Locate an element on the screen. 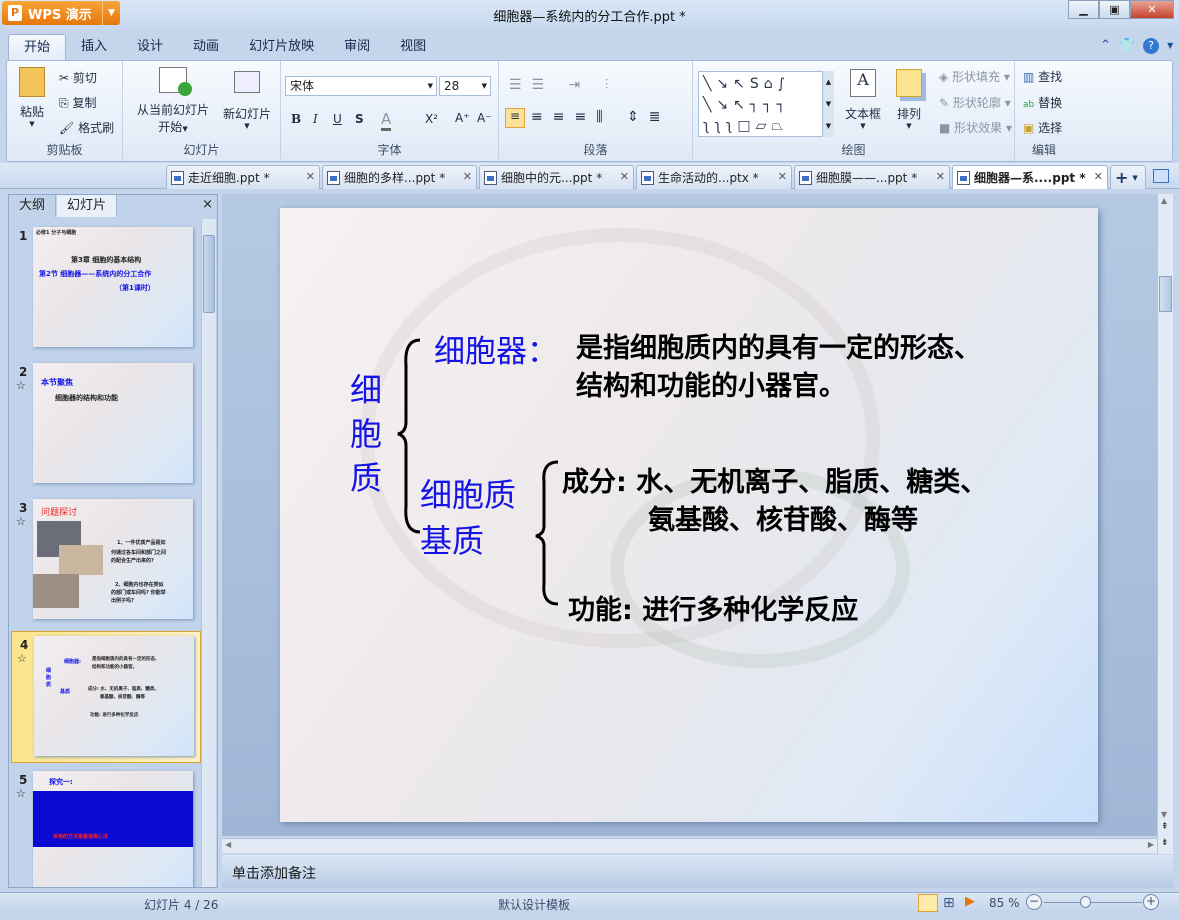  new-slide-button: 新幻灯片 ▼ is located at coordinates (247, 98).